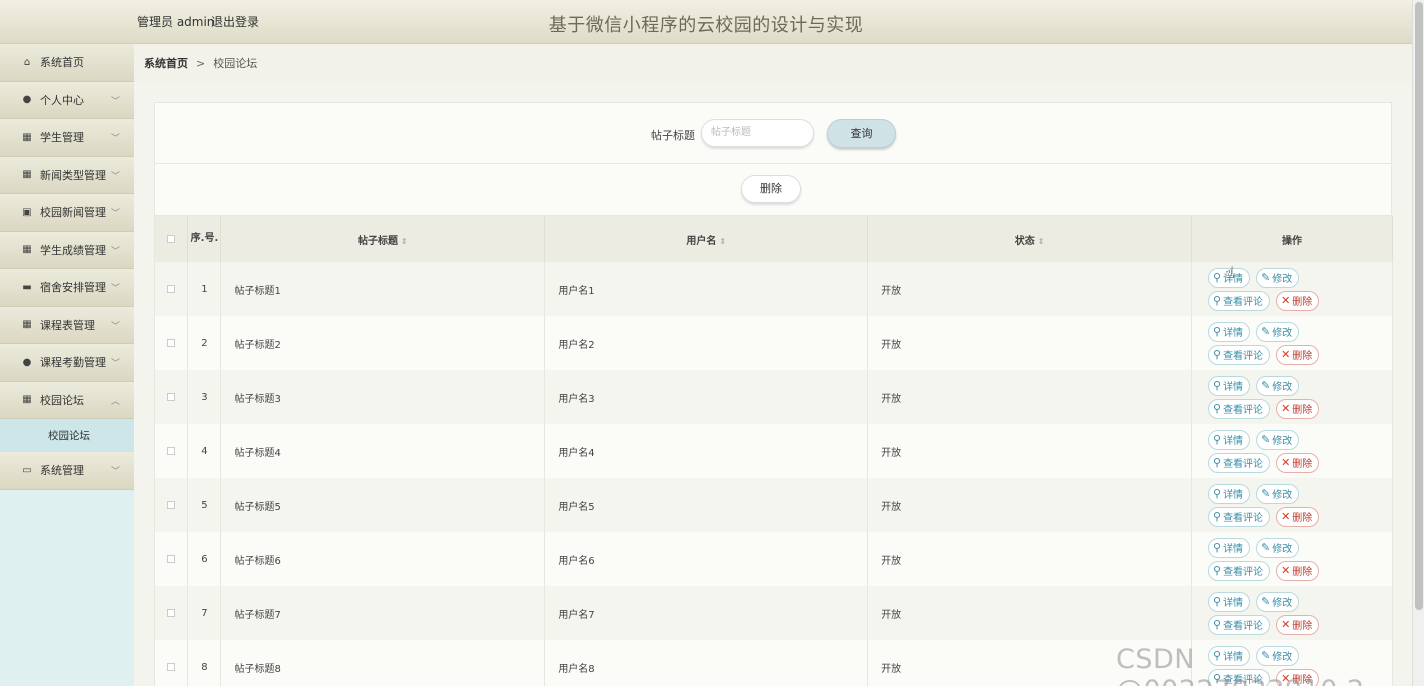 This screenshot has width=1424, height=686. Describe the element at coordinates (67, 100) in the screenshot. I see `sidebar-item: ● 个人中心 ﹀` at that location.